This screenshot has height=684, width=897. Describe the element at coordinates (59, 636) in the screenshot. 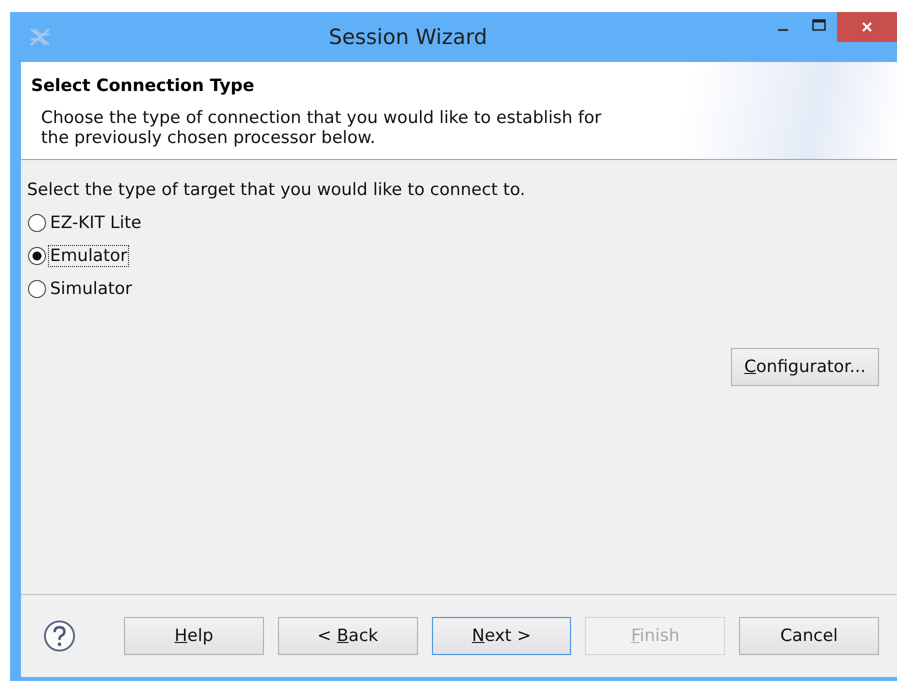

I see `help-icon` at that location.